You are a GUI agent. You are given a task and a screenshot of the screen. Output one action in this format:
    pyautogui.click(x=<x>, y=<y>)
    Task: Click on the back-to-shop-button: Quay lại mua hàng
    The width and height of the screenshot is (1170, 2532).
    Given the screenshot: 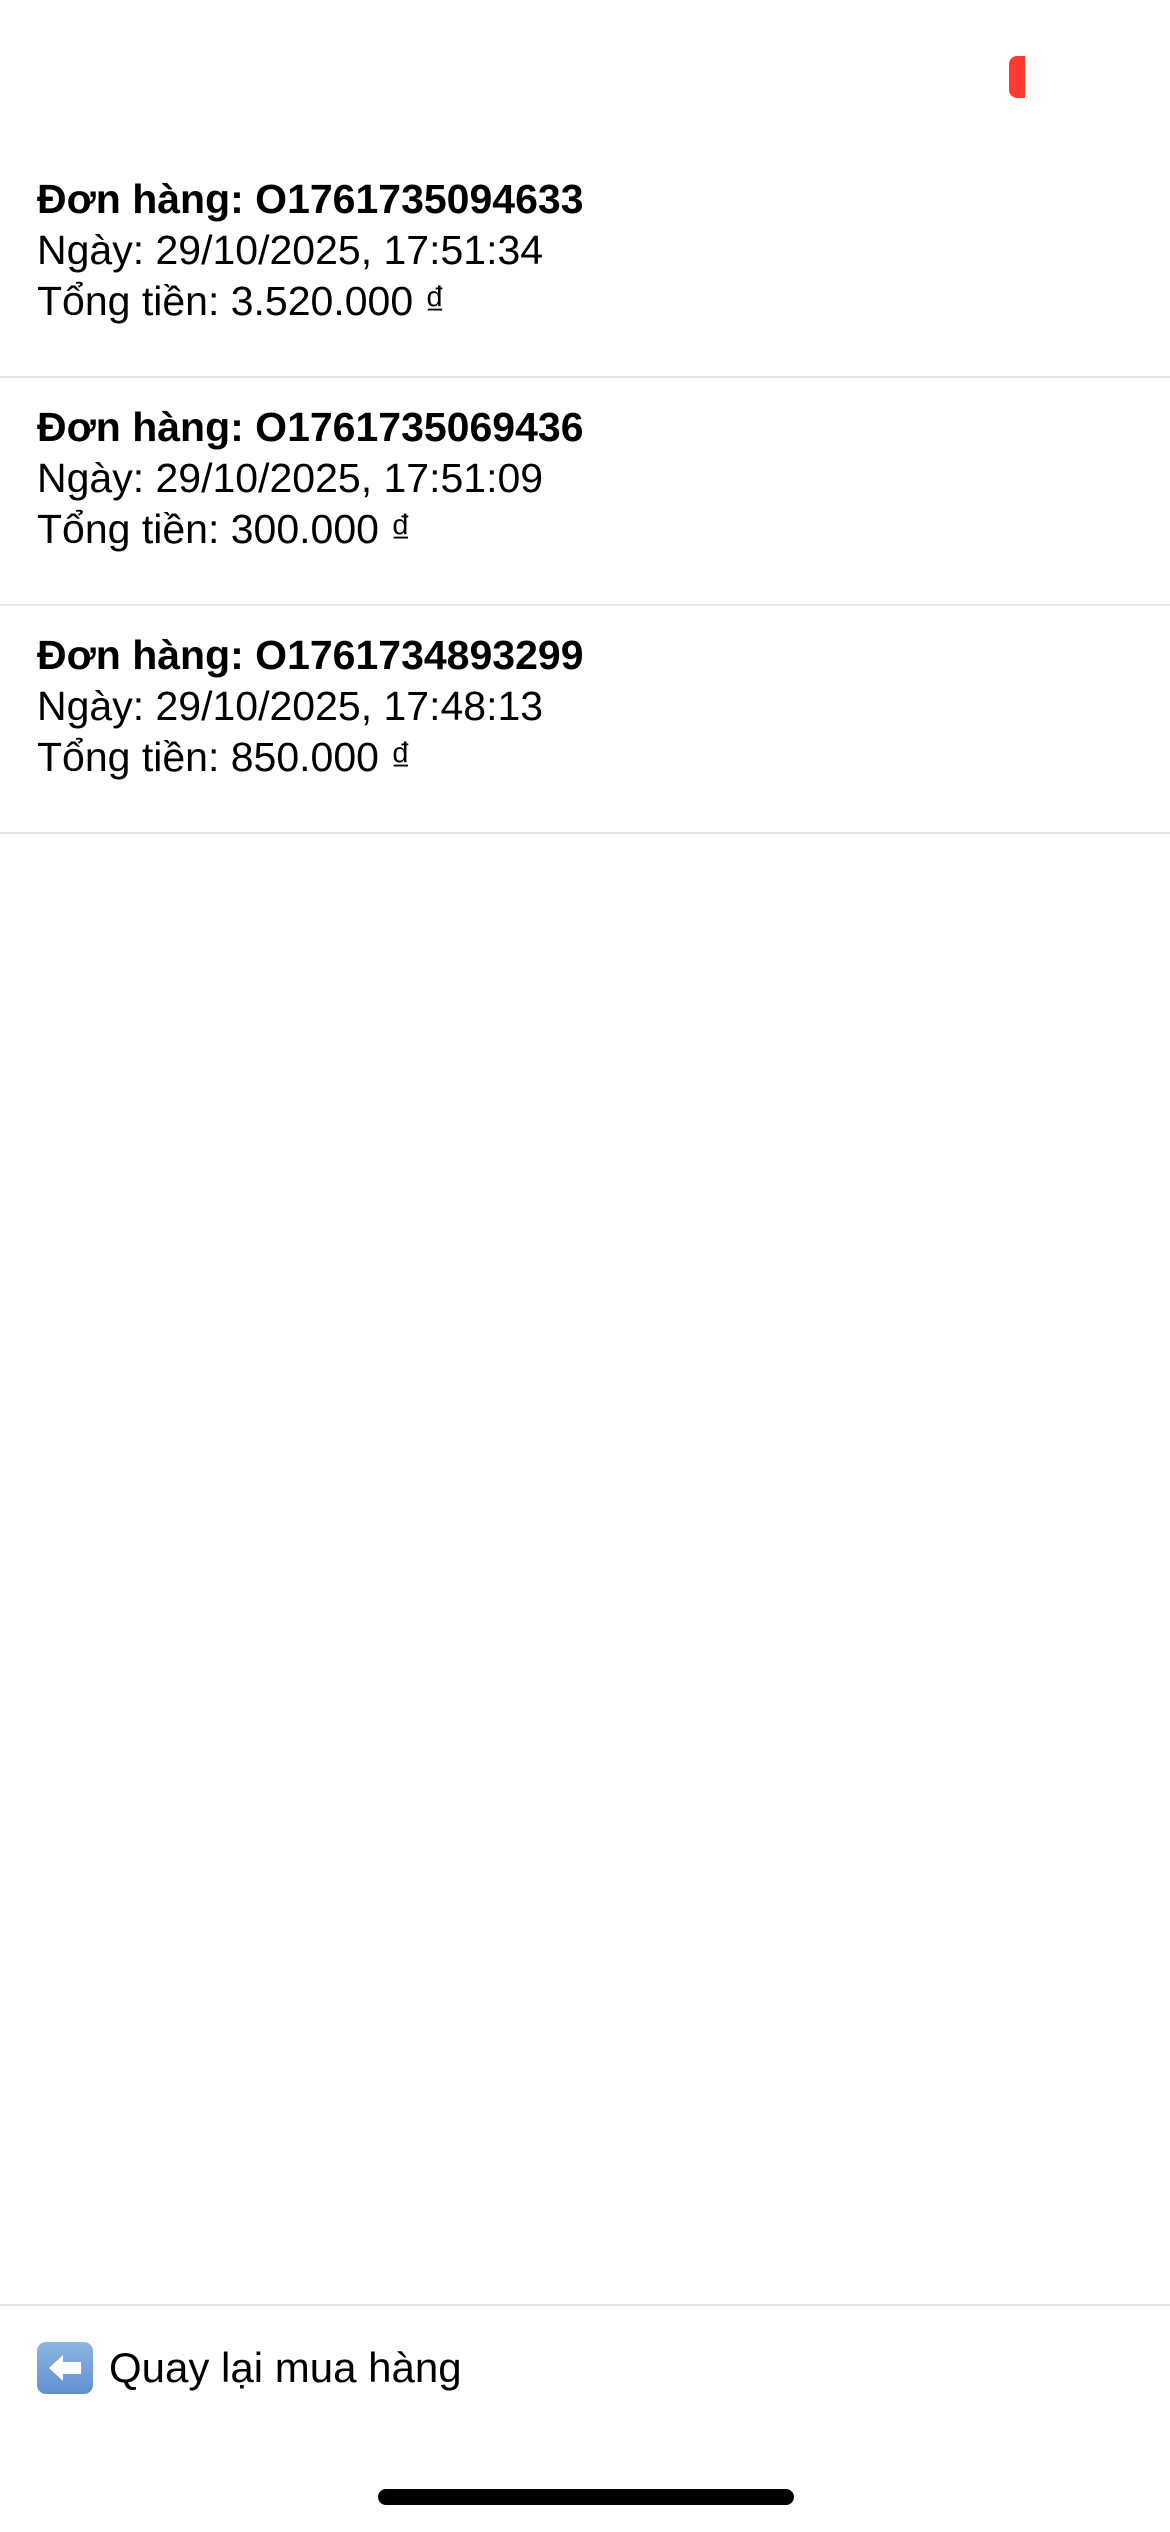 What is the action you would take?
    pyautogui.click(x=249, y=2368)
    